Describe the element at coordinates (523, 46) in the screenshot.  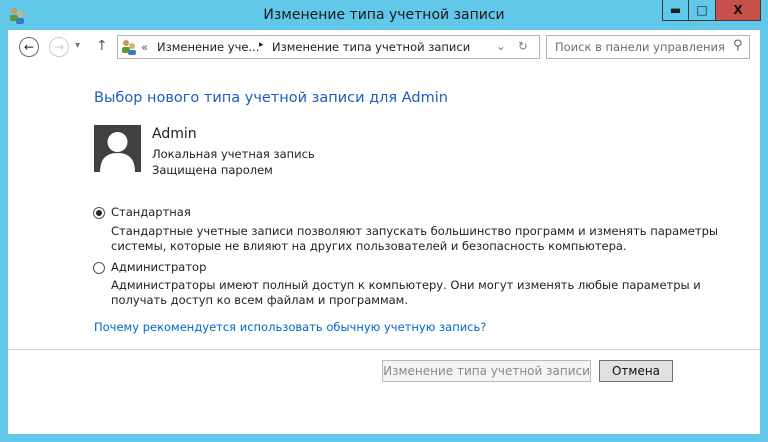
I see `refresh-icon: ↻` at that location.